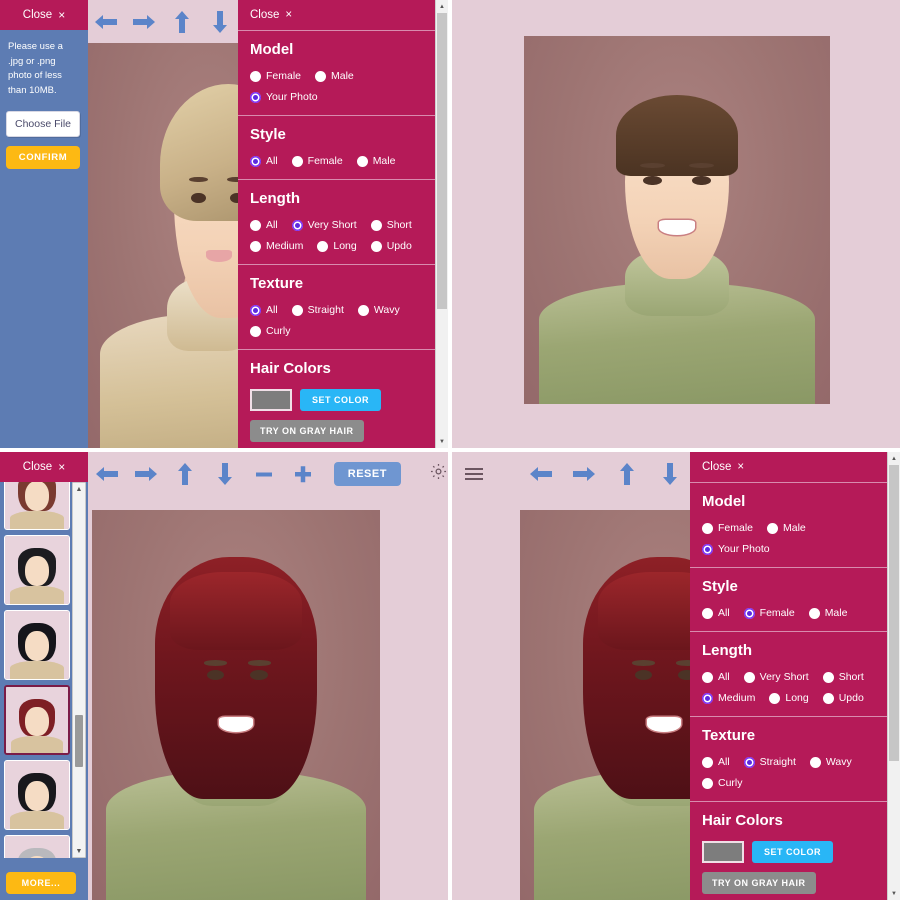  I want to click on portrait-hair-bangs, so click(236, 611).